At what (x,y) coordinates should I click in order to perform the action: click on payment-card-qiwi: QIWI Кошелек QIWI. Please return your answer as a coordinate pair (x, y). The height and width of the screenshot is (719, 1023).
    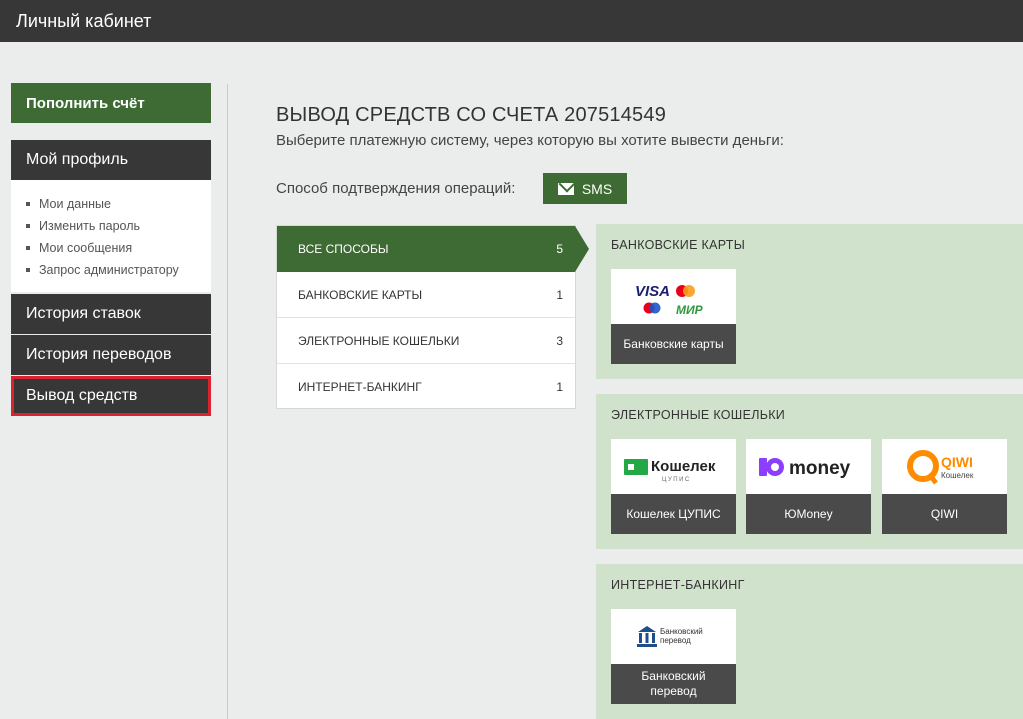
    Looking at the image, I should click on (944, 486).